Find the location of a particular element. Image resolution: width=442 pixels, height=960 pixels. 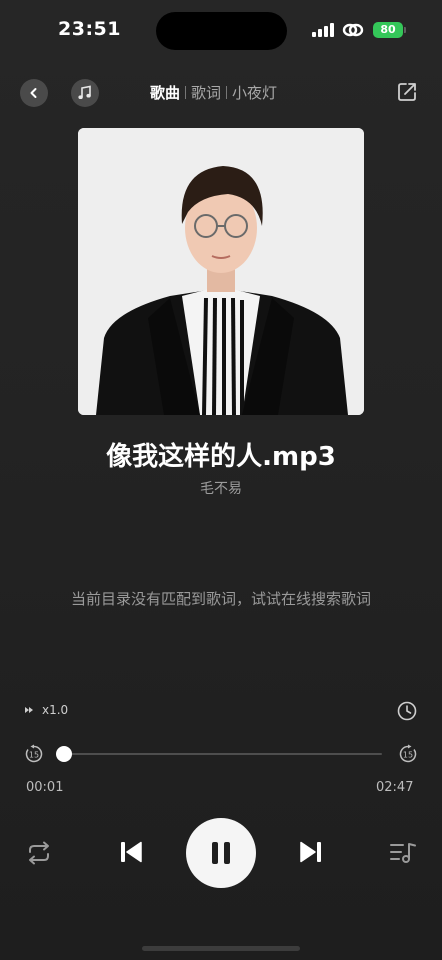

repeat-icon is located at coordinates (39, 853).